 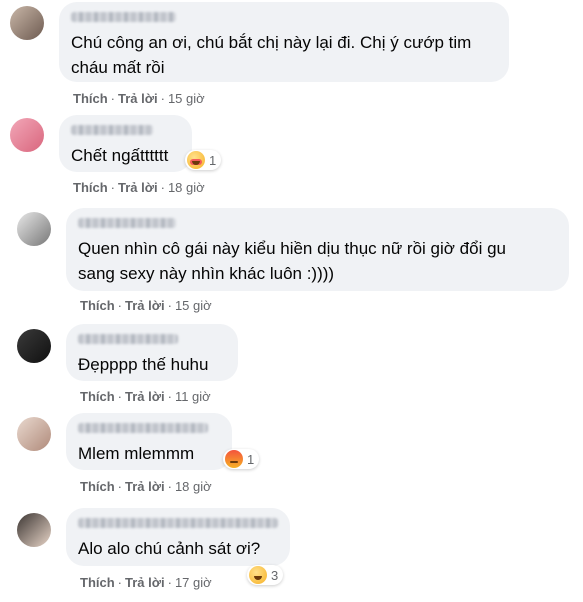 I want to click on comment-actions: Thích · Trả lời · 11 giờ, so click(x=145, y=396).